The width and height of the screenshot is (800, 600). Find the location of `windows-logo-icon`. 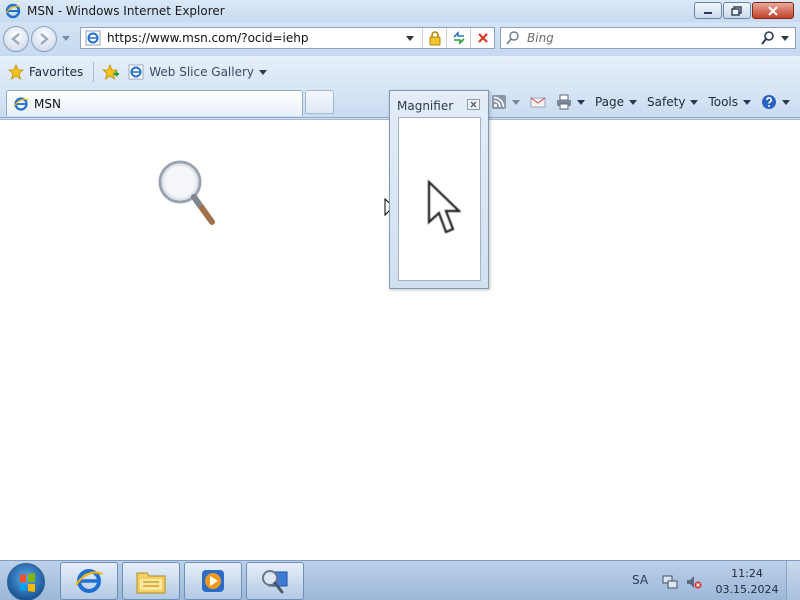

windows-logo-icon is located at coordinates (27, 582).